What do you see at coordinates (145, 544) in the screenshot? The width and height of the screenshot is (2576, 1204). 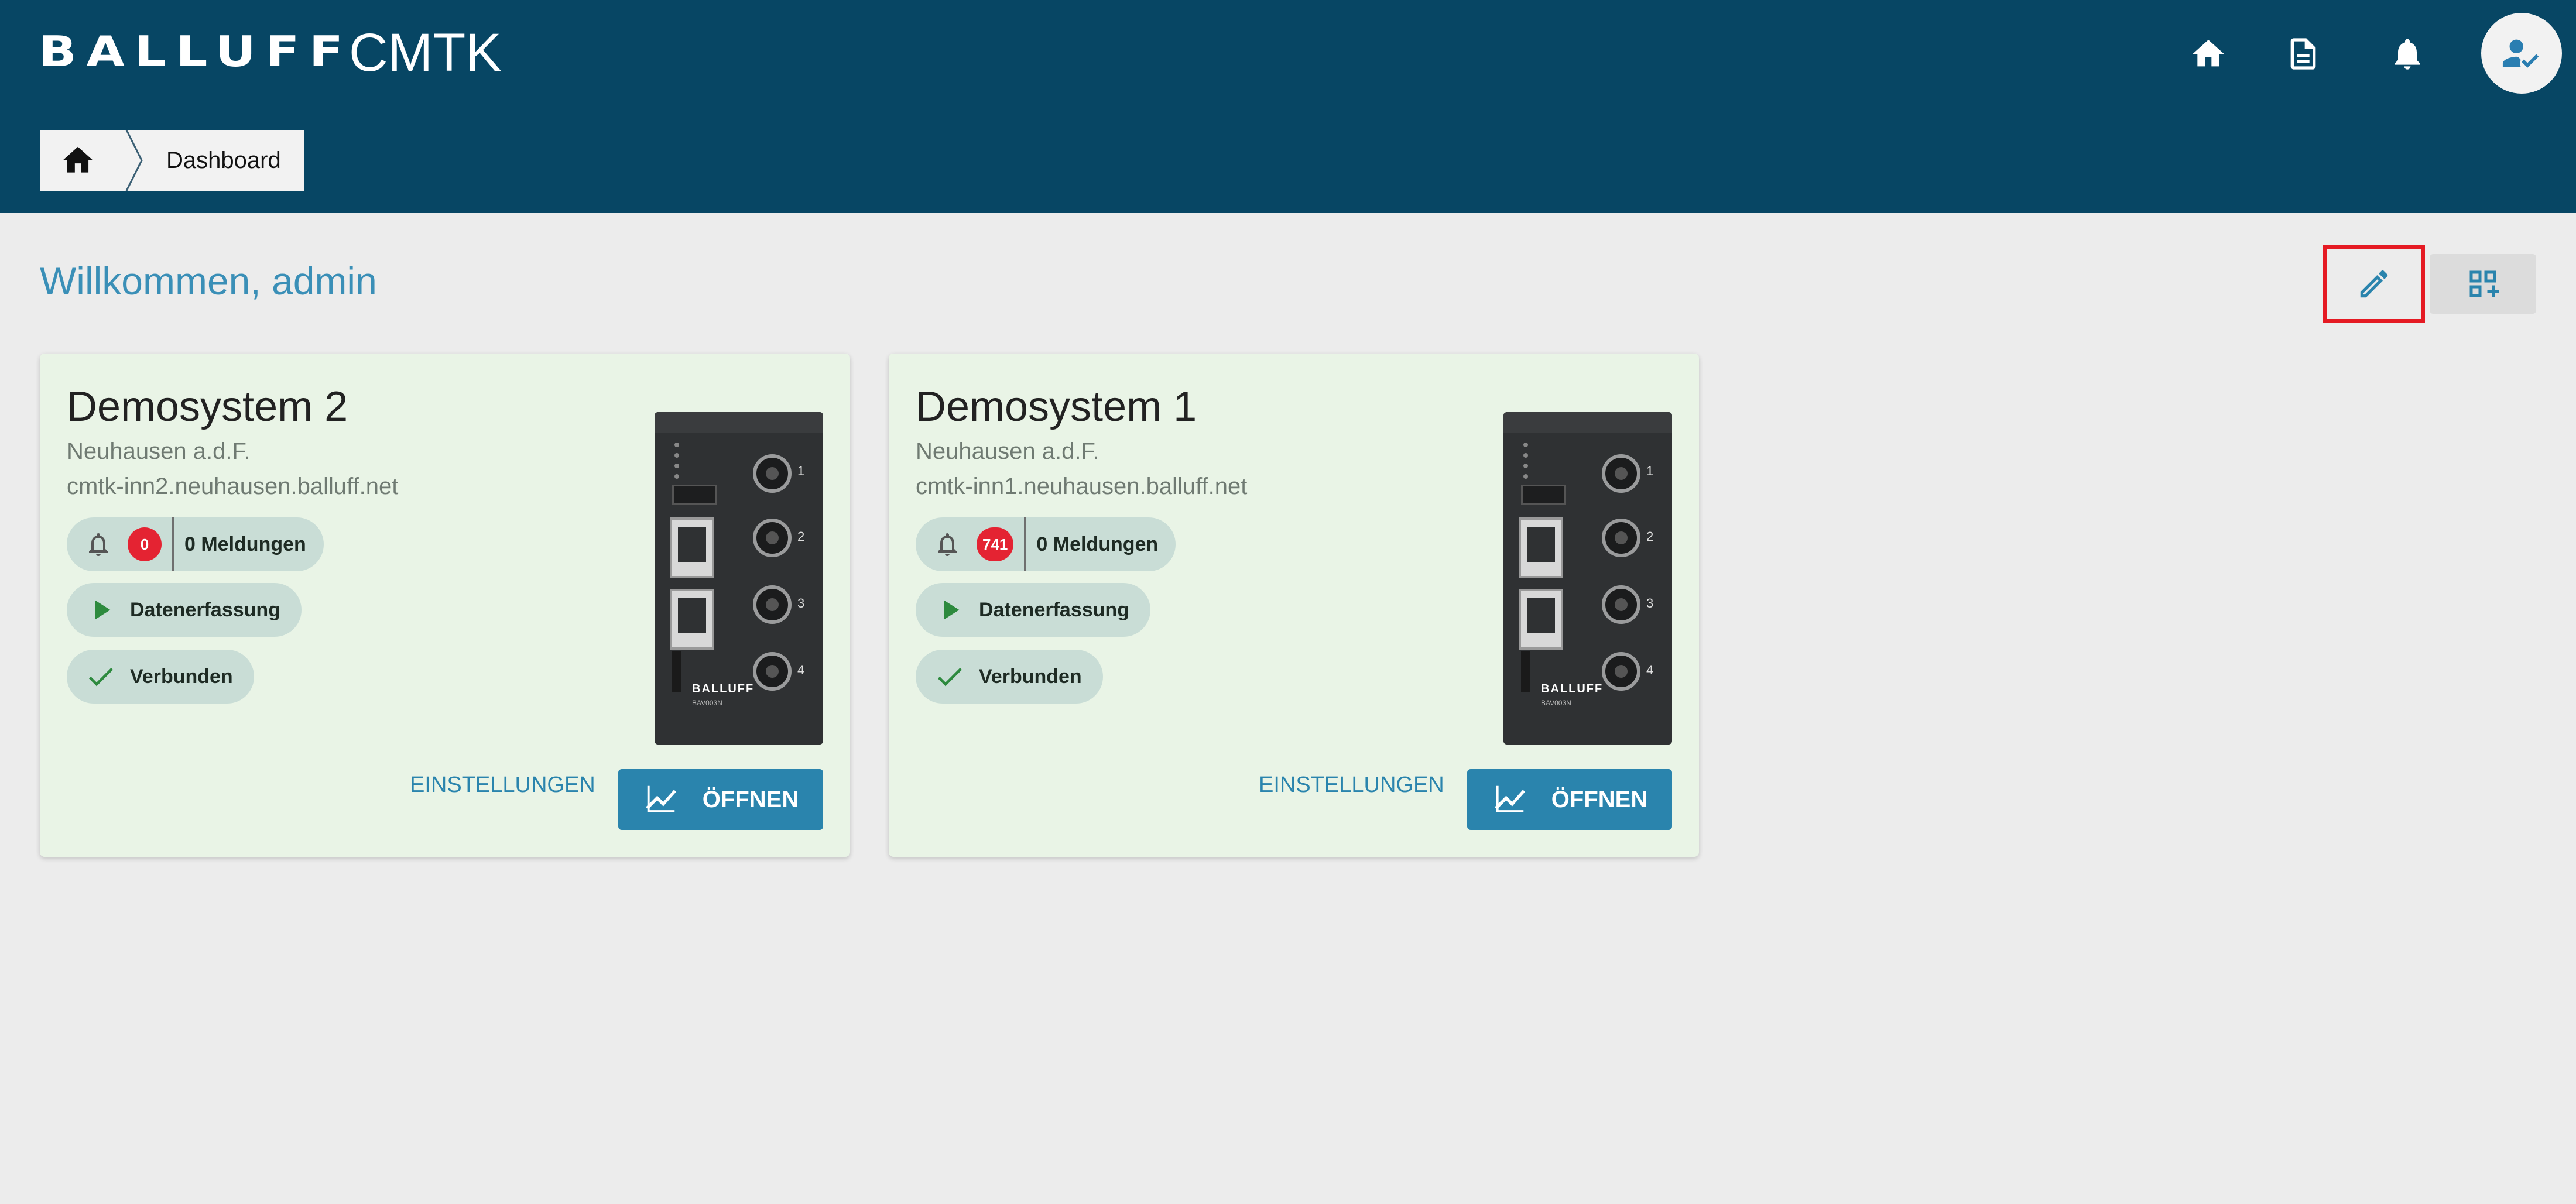 I see `message-count-badge: 0` at bounding box center [145, 544].